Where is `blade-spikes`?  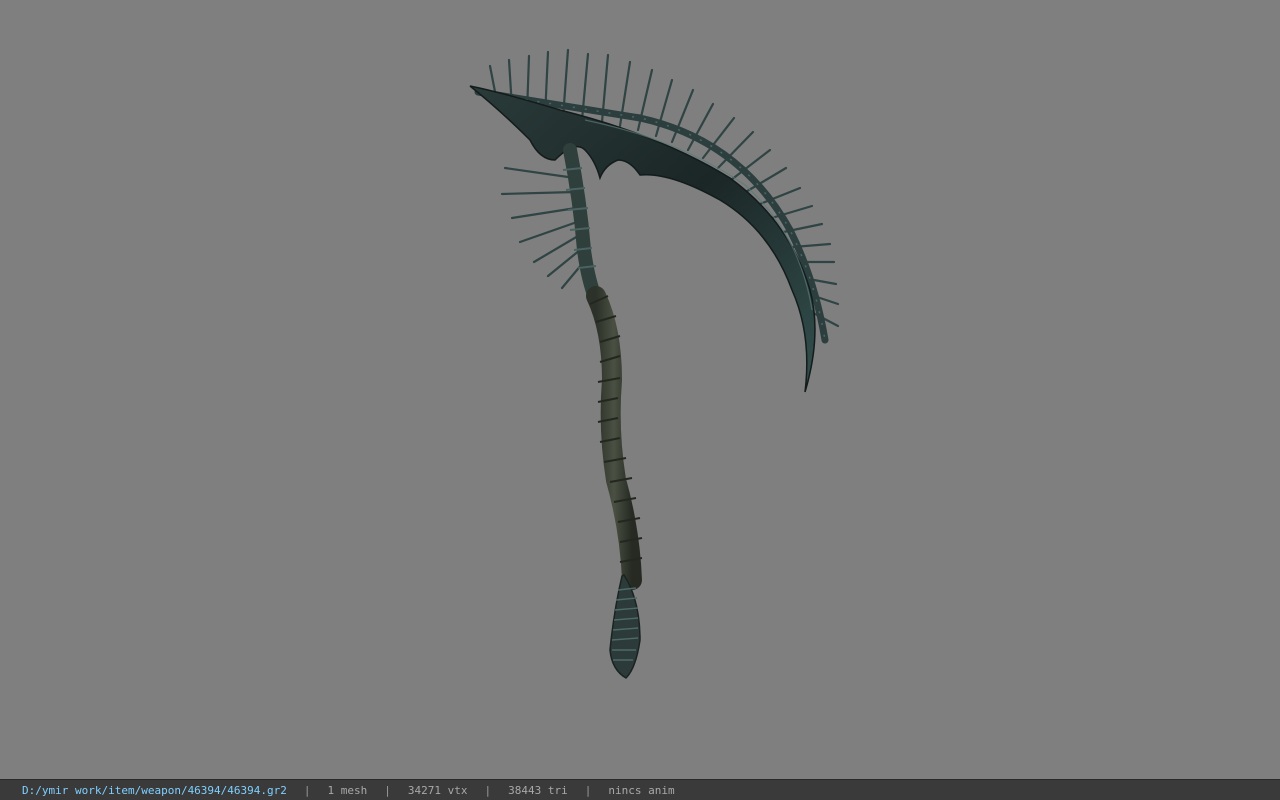
blade-spikes is located at coordinates (664, 188).